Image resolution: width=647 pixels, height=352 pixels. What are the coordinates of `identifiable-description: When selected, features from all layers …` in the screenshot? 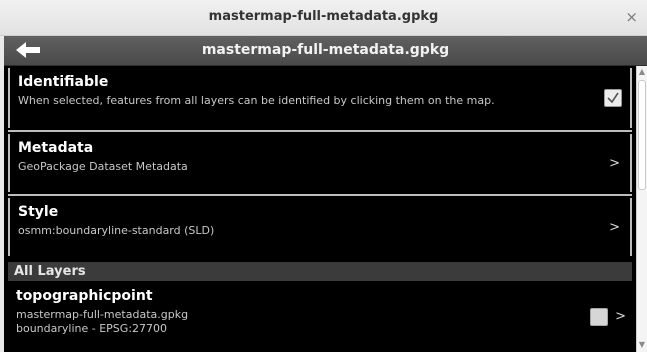 It's located at (256, 100).